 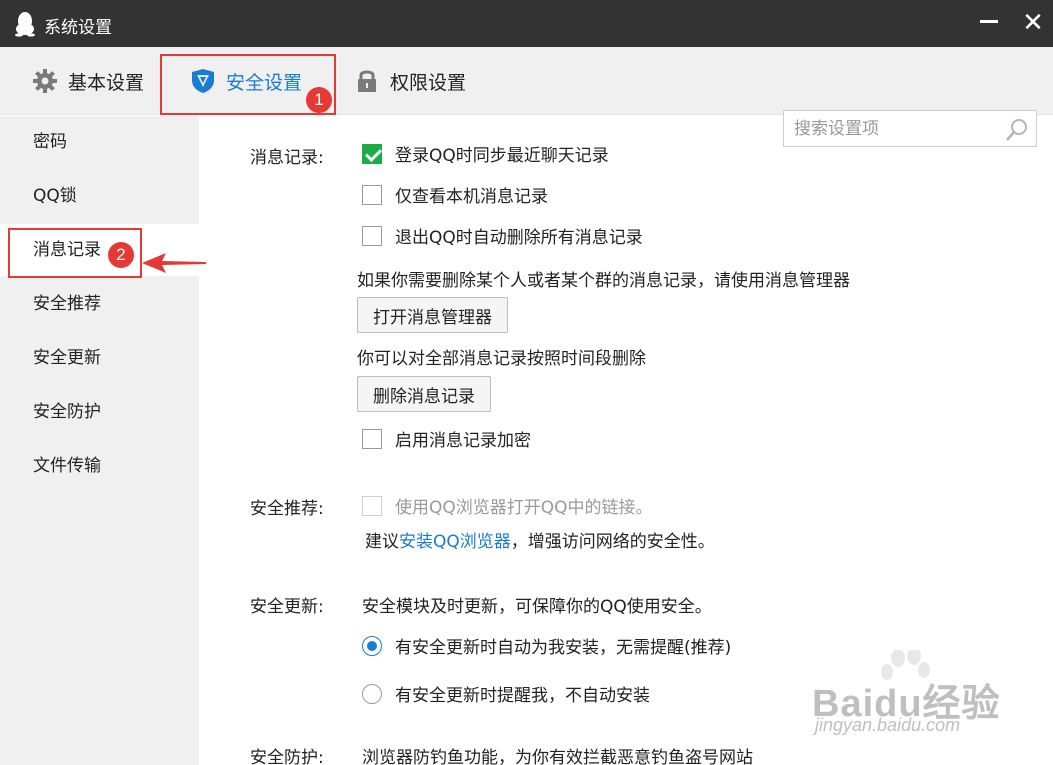 I want to click on section-label-security-protection: 安全防护:, so click(x=287, y=756).